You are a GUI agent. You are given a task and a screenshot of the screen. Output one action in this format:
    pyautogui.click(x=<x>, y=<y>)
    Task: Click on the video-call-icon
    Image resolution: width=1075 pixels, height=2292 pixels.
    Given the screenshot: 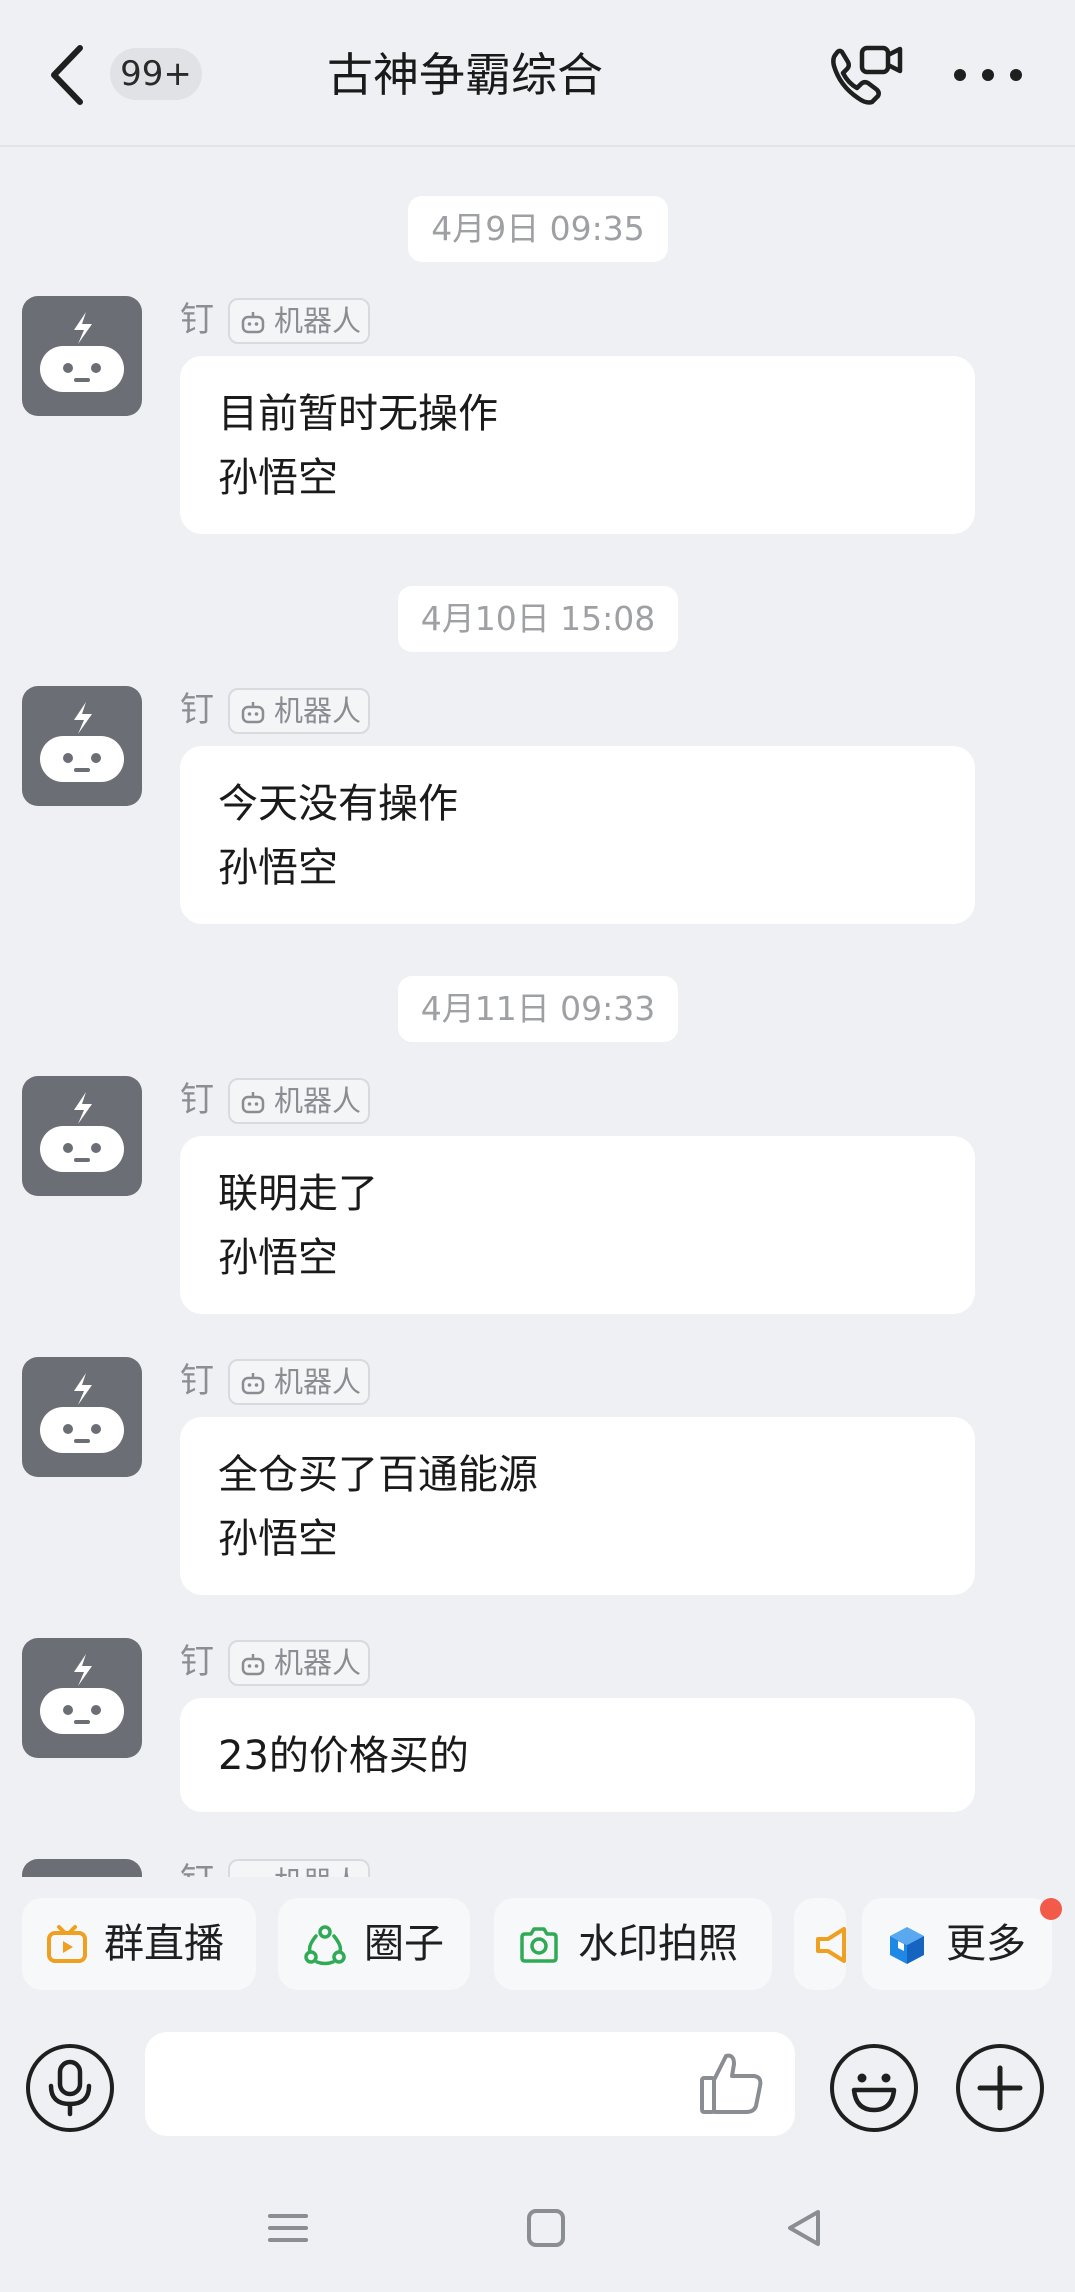 What is the action you would take?
    pyautogui.click(x=867, y=75)
    